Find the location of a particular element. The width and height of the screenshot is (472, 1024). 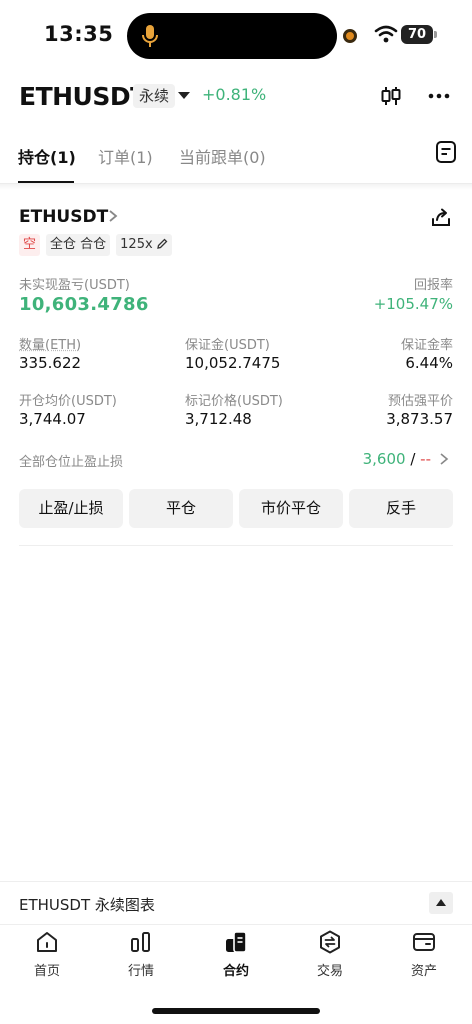

roe-value: +105.47% is located at coordinates (413, 304).